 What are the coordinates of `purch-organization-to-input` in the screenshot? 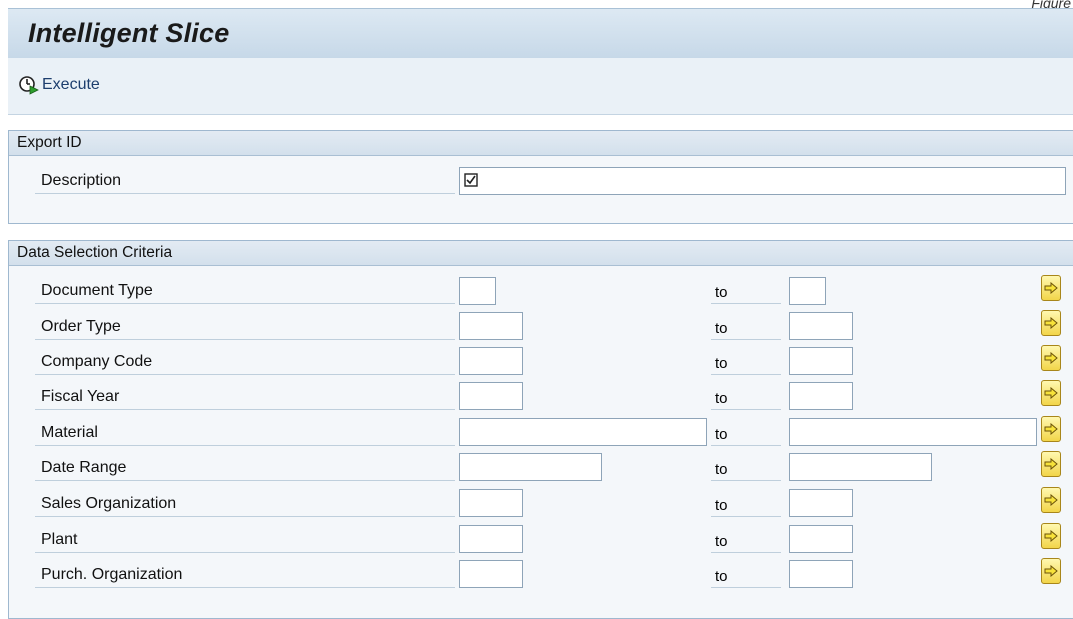 It's located at (821, 574).